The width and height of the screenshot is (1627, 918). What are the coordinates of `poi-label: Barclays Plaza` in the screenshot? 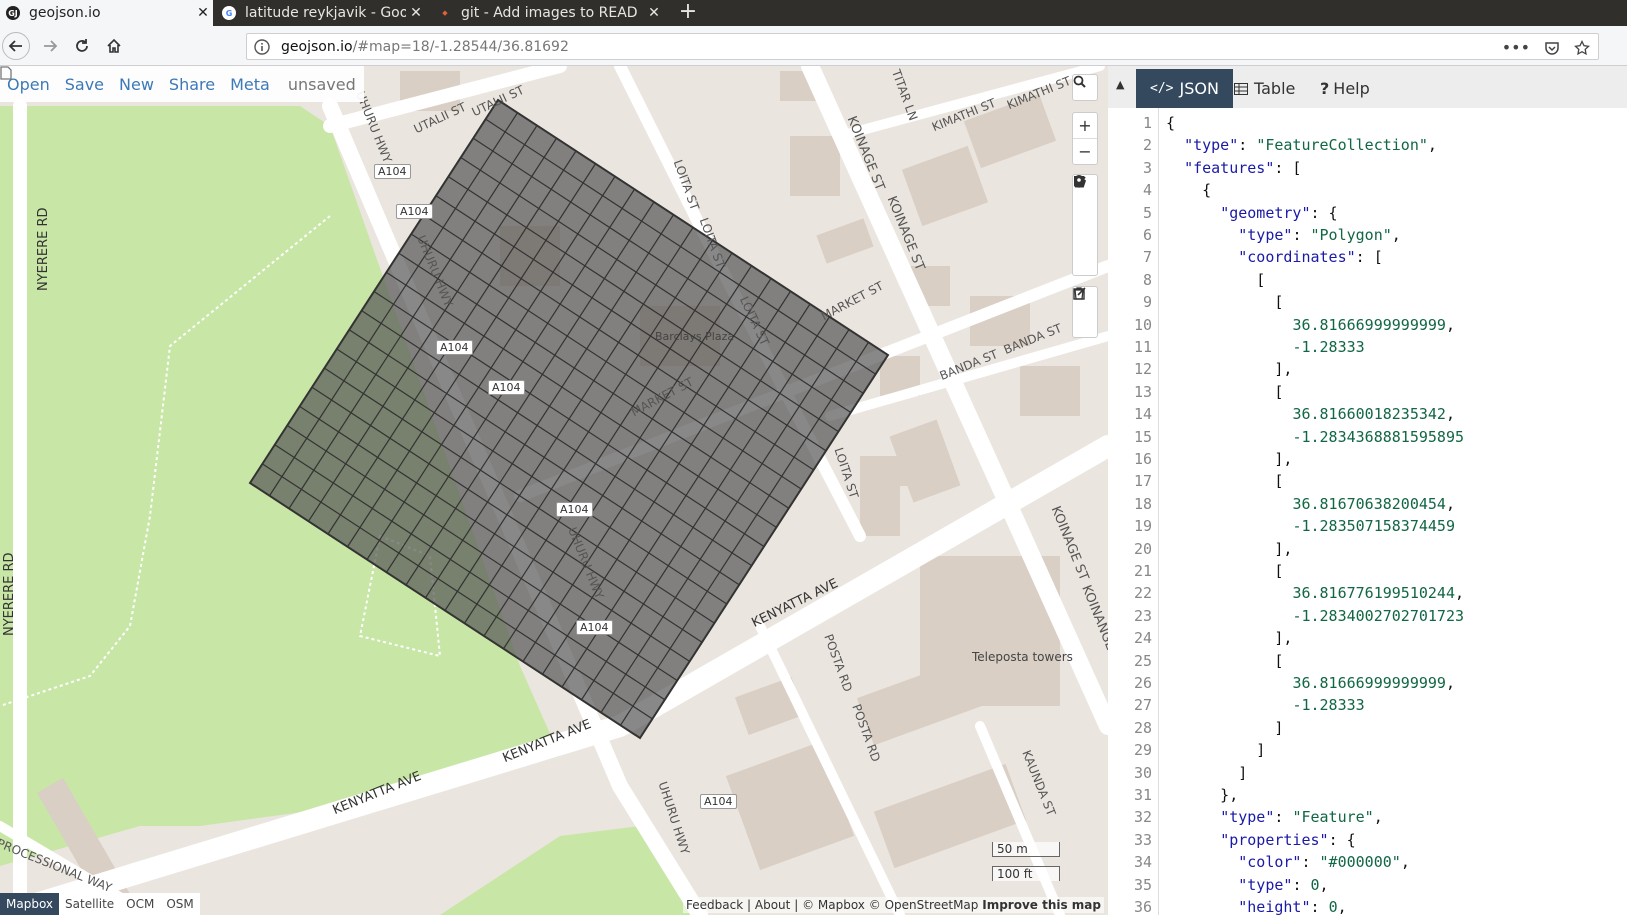 It's located at (695, 336).